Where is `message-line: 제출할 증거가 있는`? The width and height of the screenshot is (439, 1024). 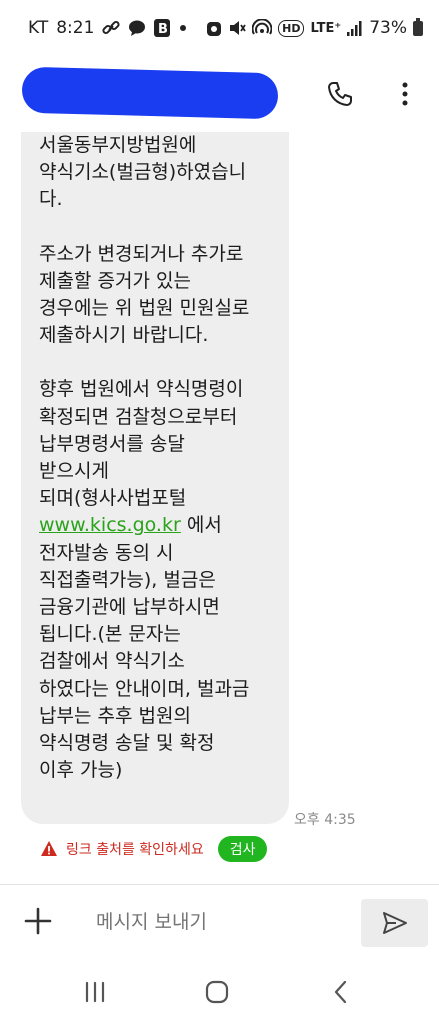
message-line: 제출할 증거가 있는 is located at coordinates (115, 280).